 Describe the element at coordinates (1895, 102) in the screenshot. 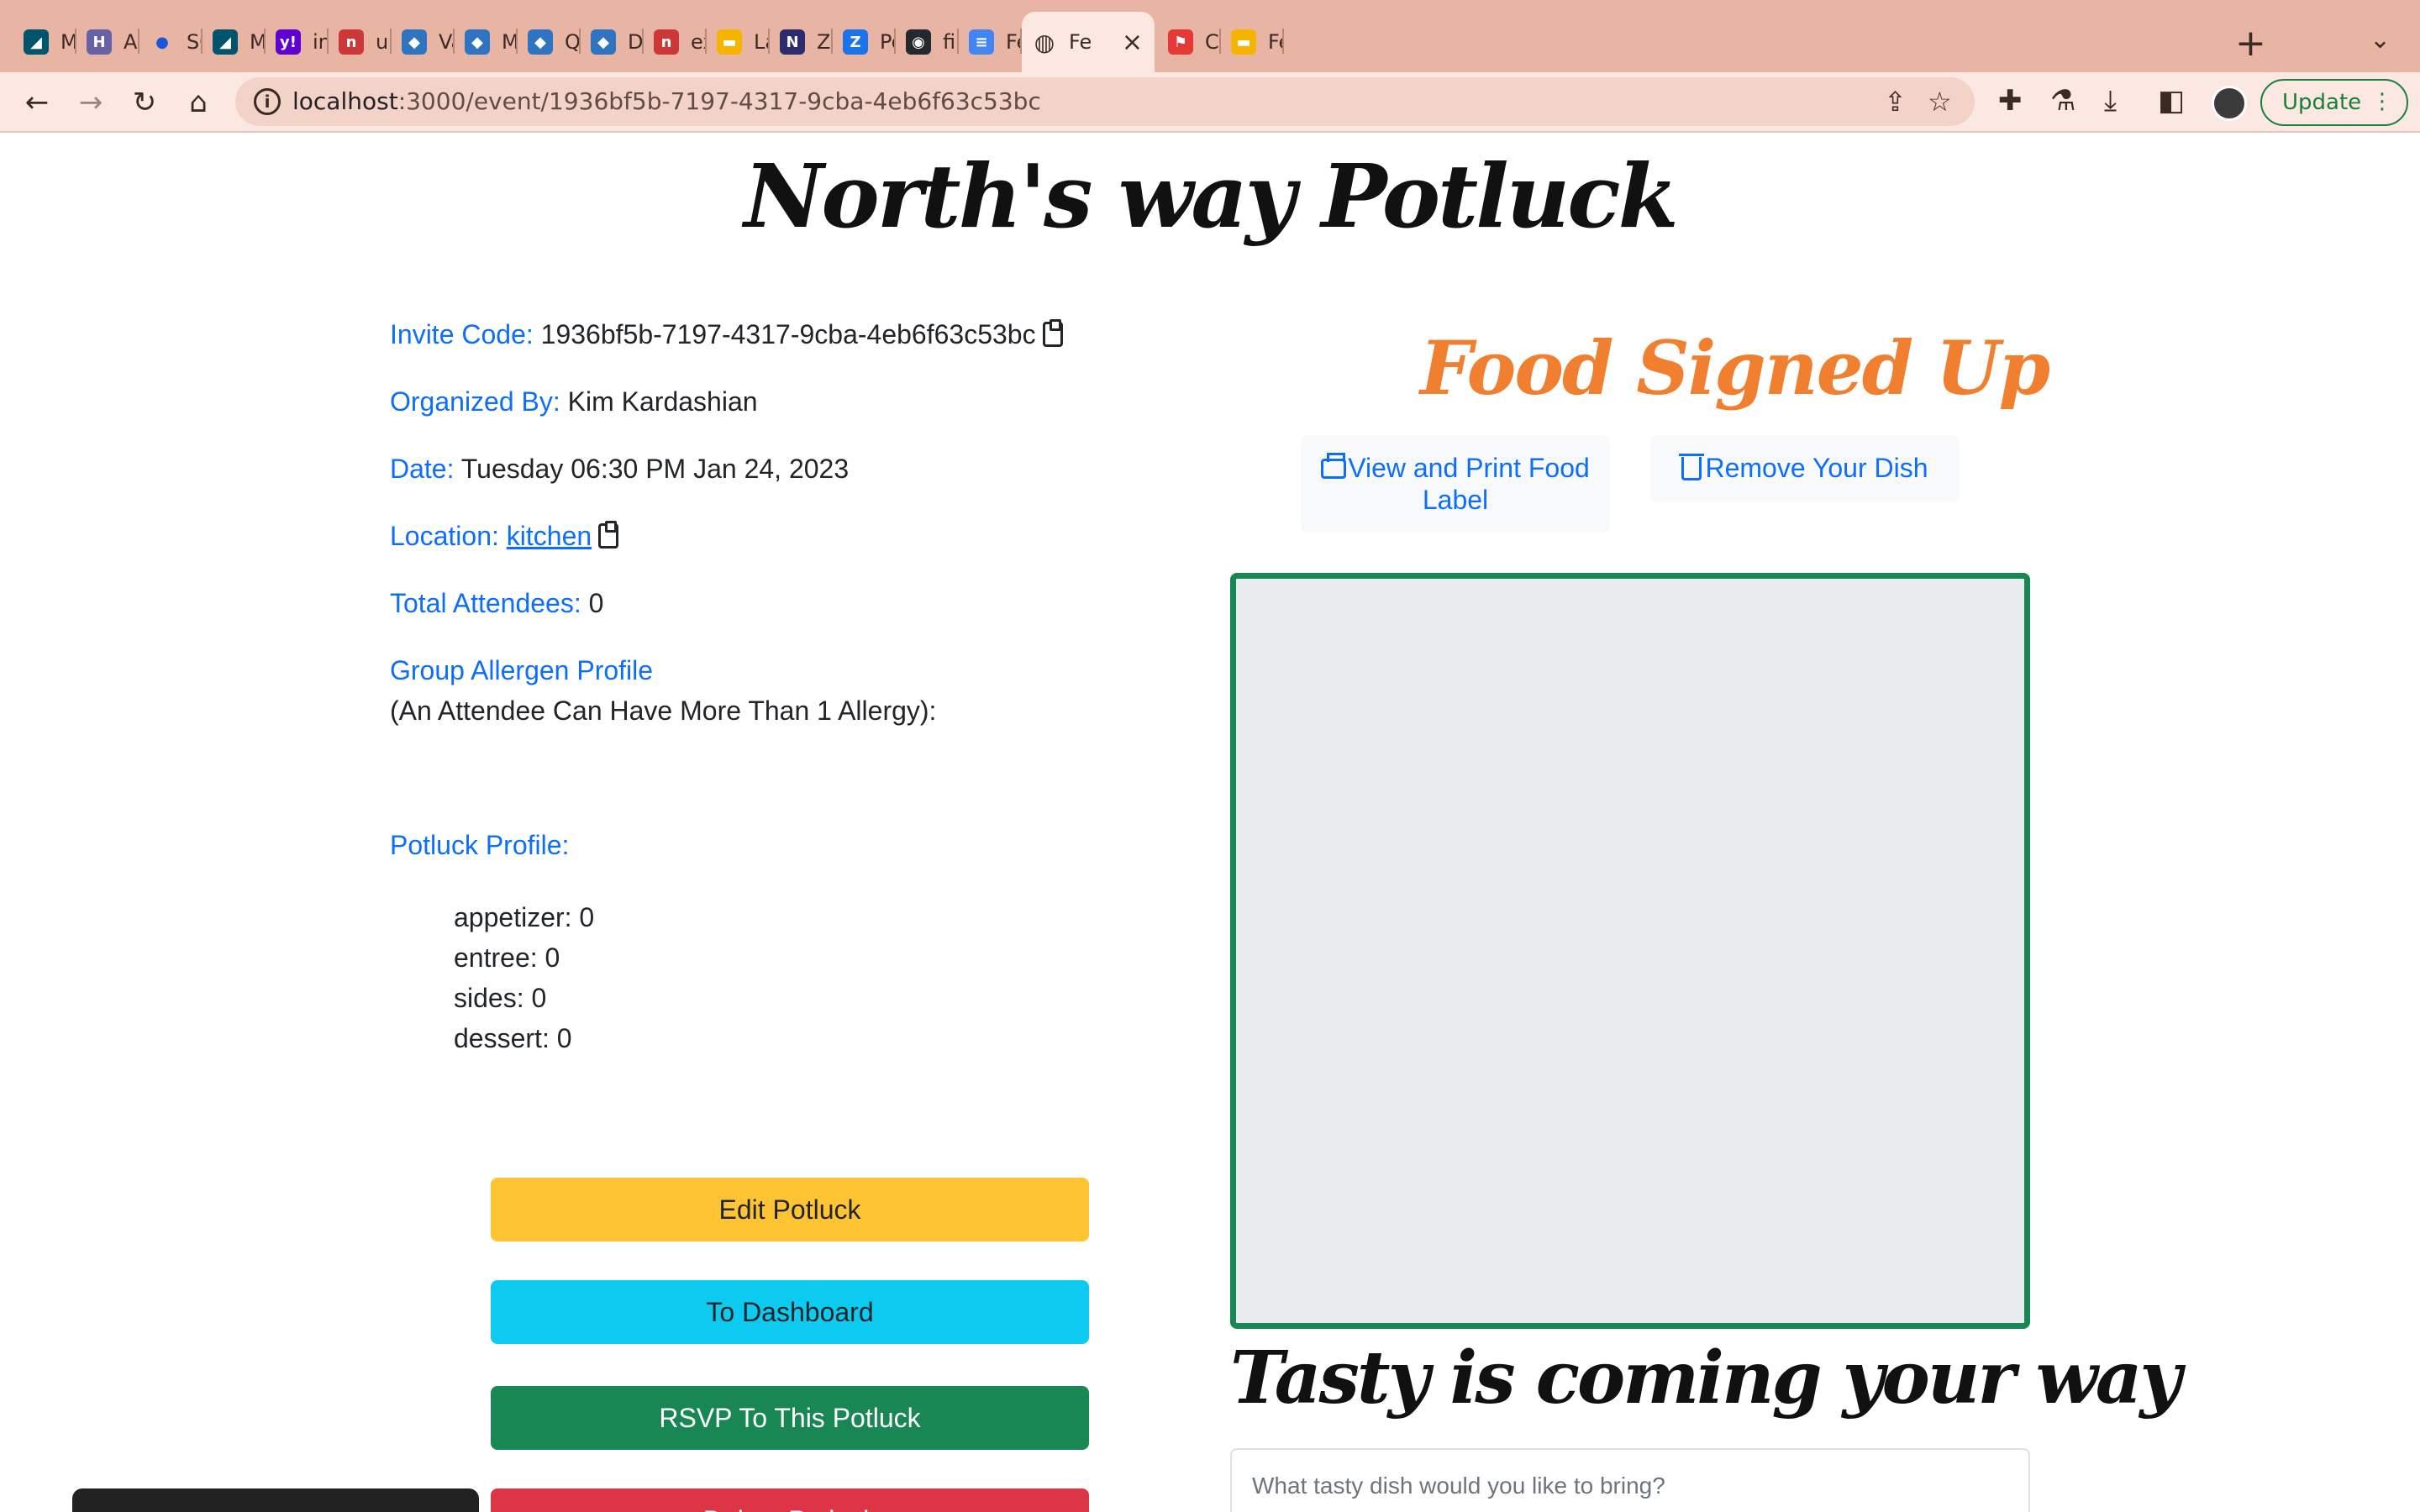

I see `share-icon: ⇪` at that location.